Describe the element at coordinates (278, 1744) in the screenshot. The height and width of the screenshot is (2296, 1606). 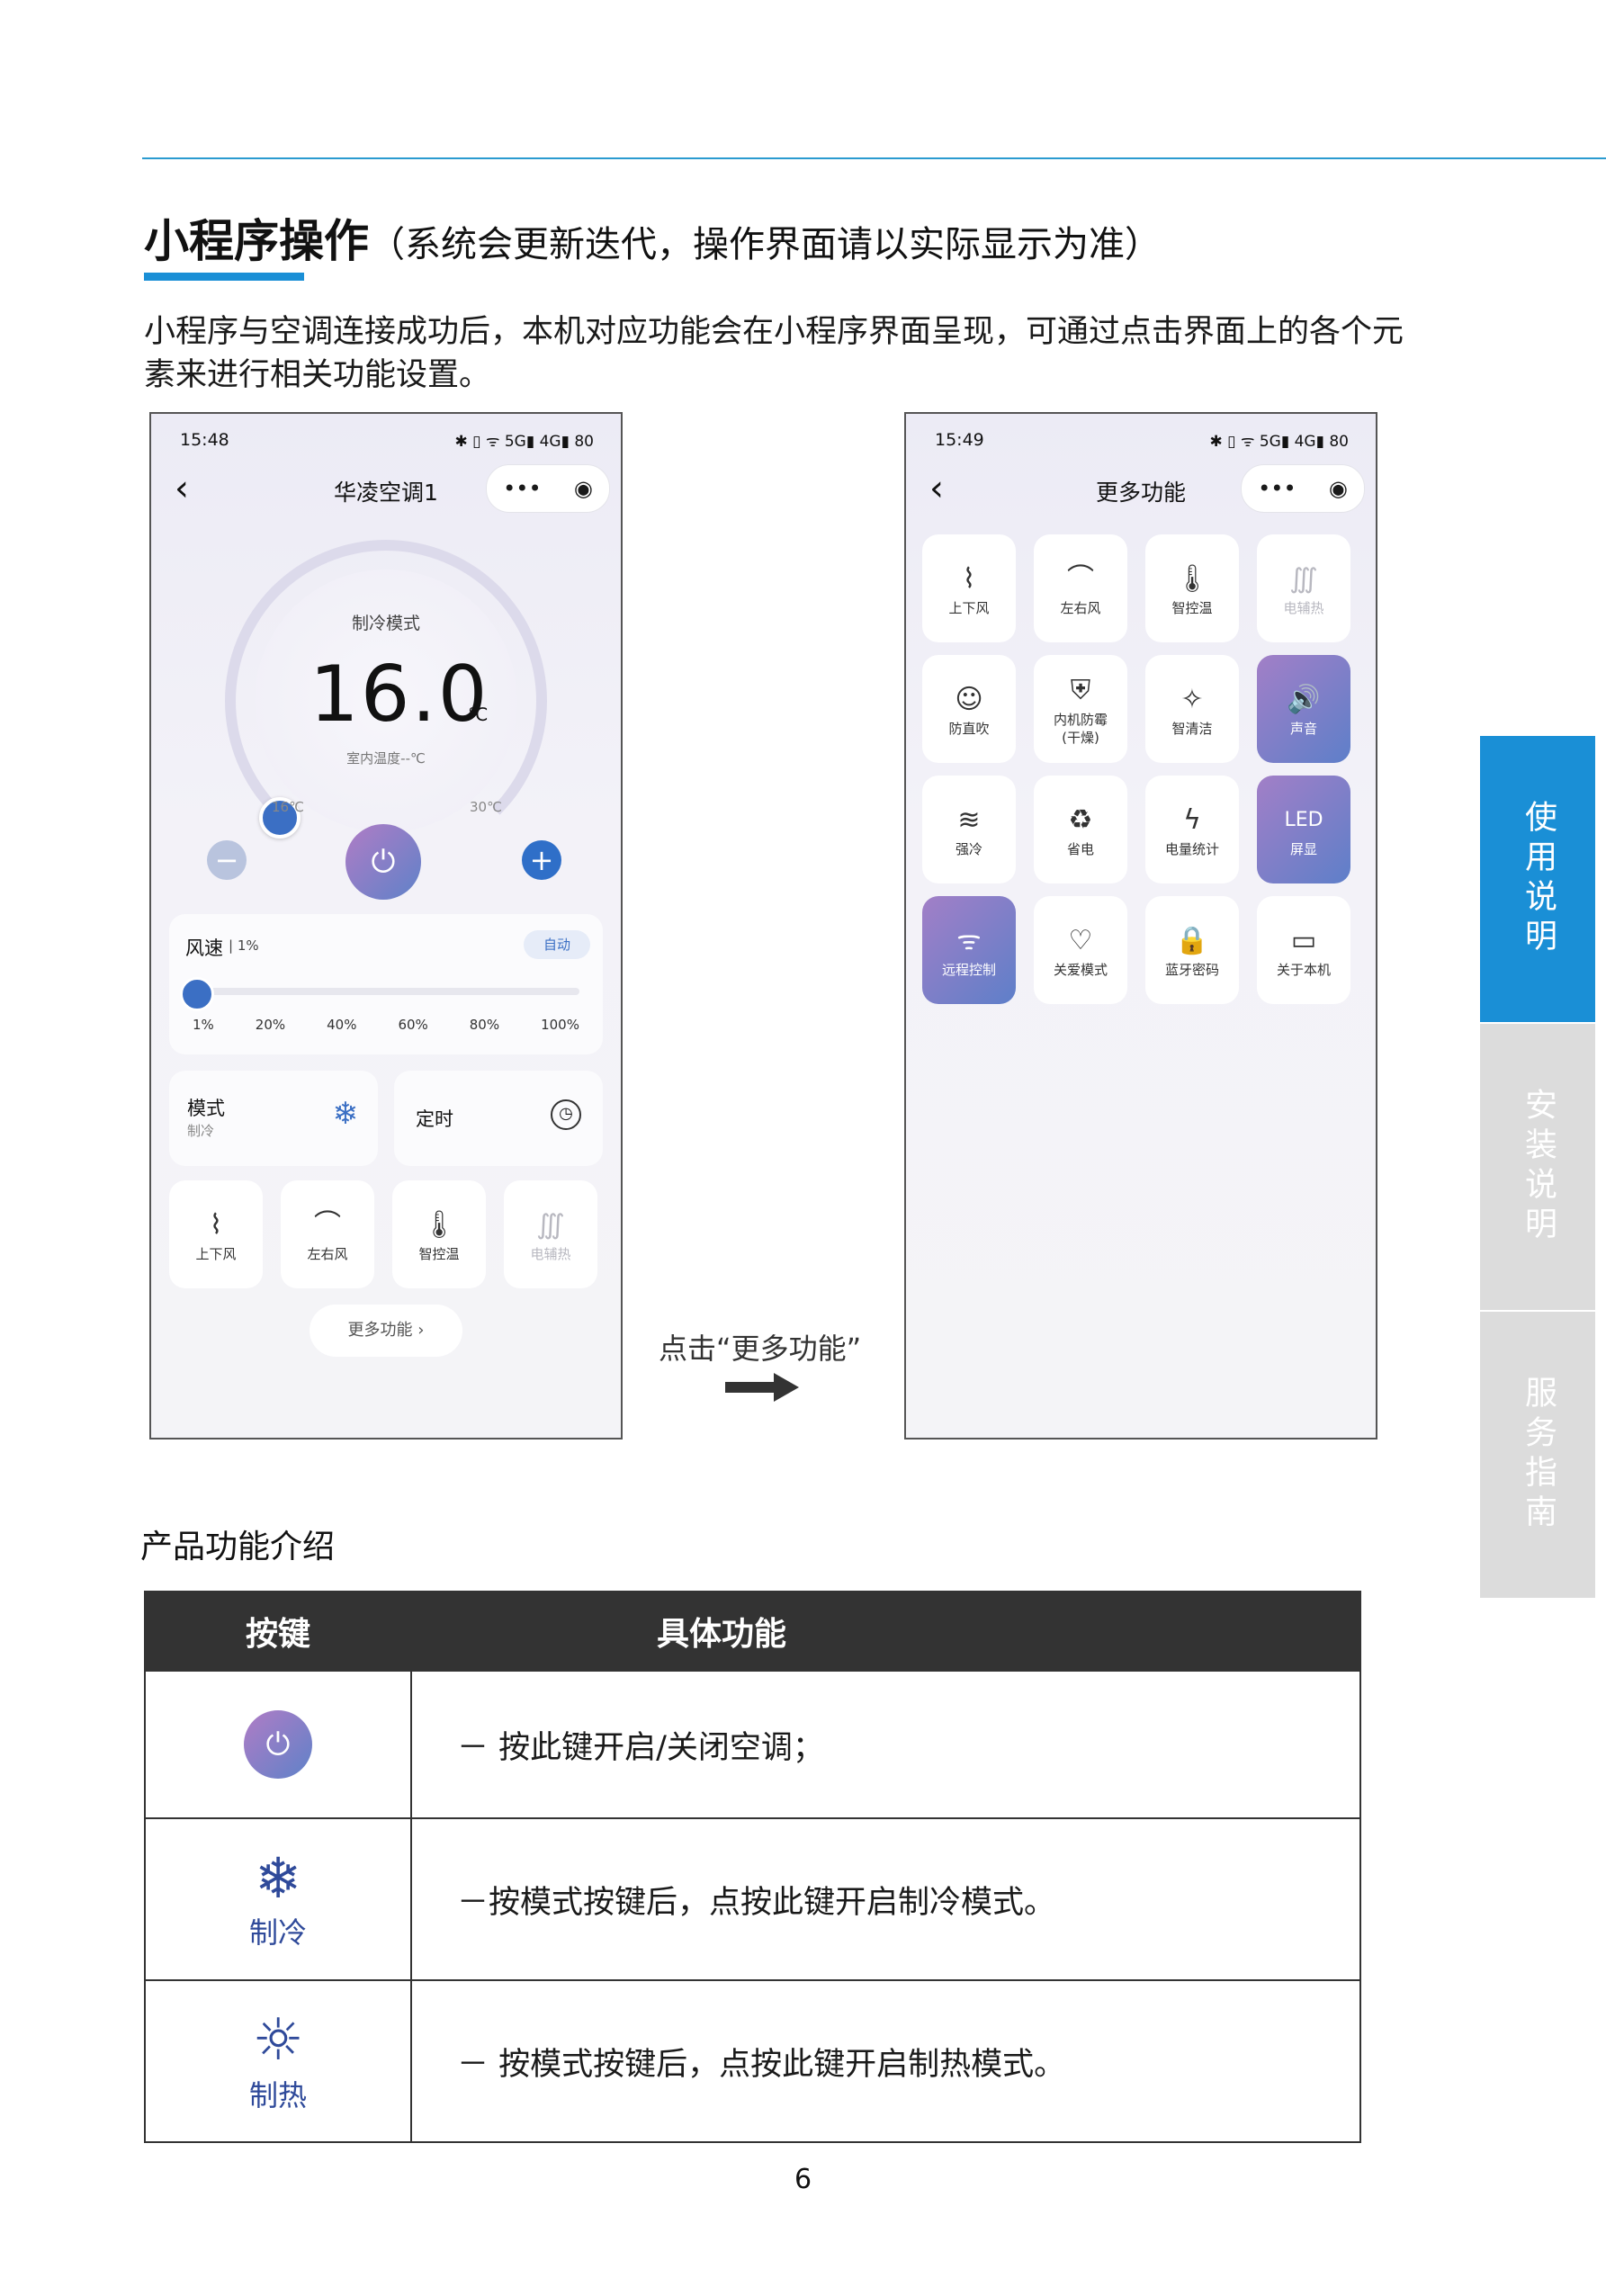
I see `power-icon: ⏻` at that location.